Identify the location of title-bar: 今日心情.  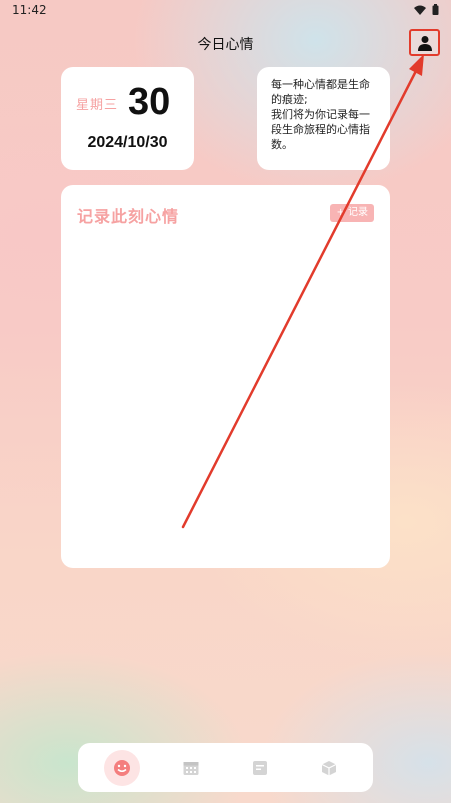
(225, 43).